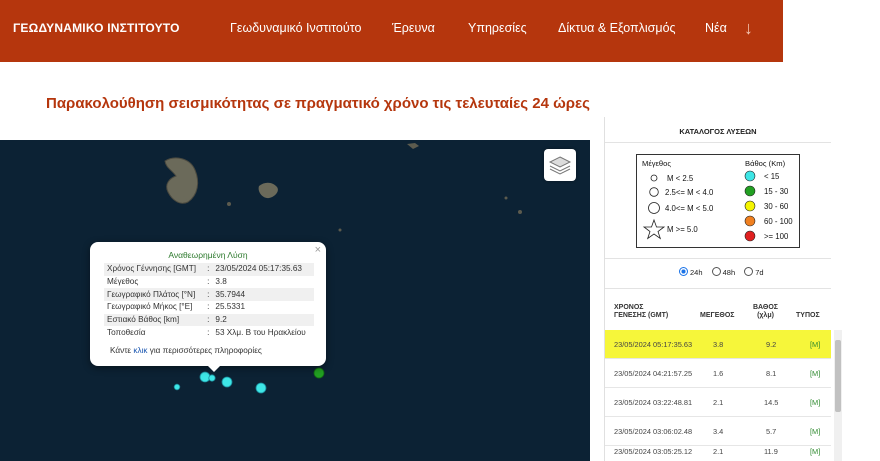 Image resolution: width=880 pixels, height=461 pixels. I want to click on col-header-type: ΤΥΠΟΣ, so click(808, 316).